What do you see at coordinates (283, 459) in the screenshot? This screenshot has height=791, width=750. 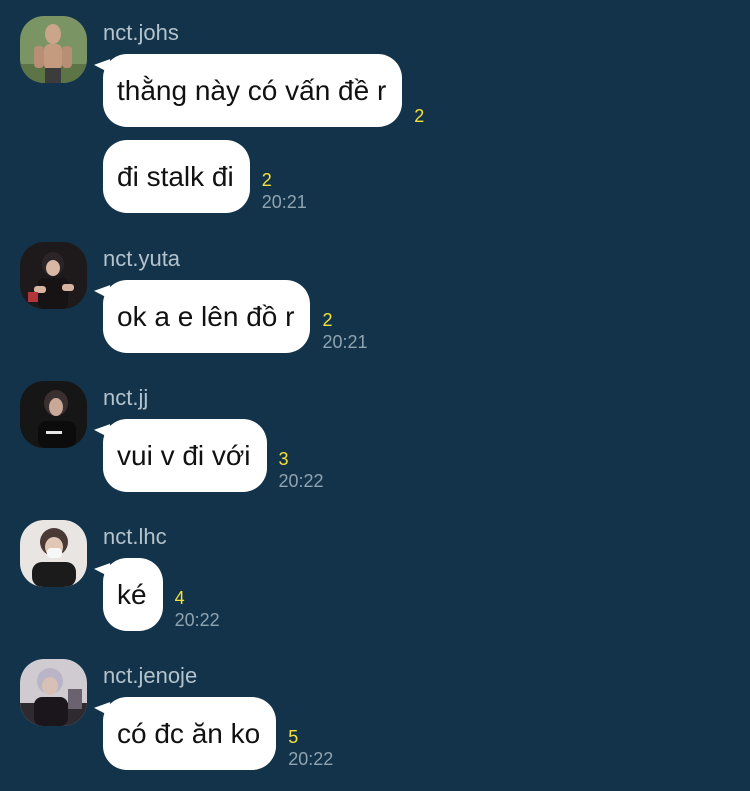 I see `unread-count: 3` at bounding box center [283, 459].